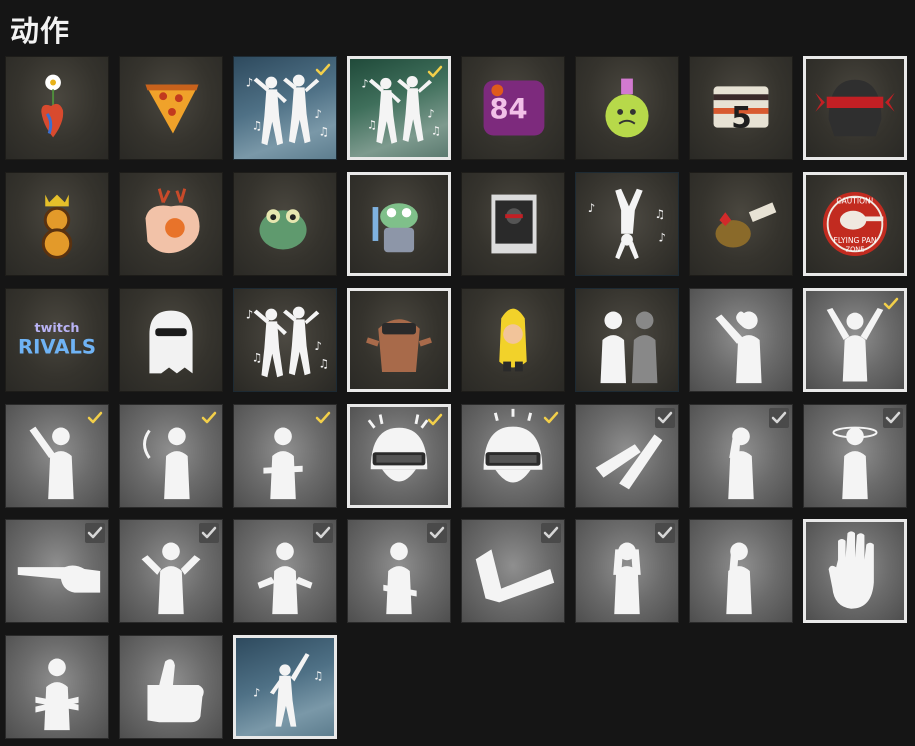 This screenshot has width=915, height=746. What do you see at coordinates (741, 118) in the screenshot?
I see `svg-text: 5` at bounding box center [741, 118].